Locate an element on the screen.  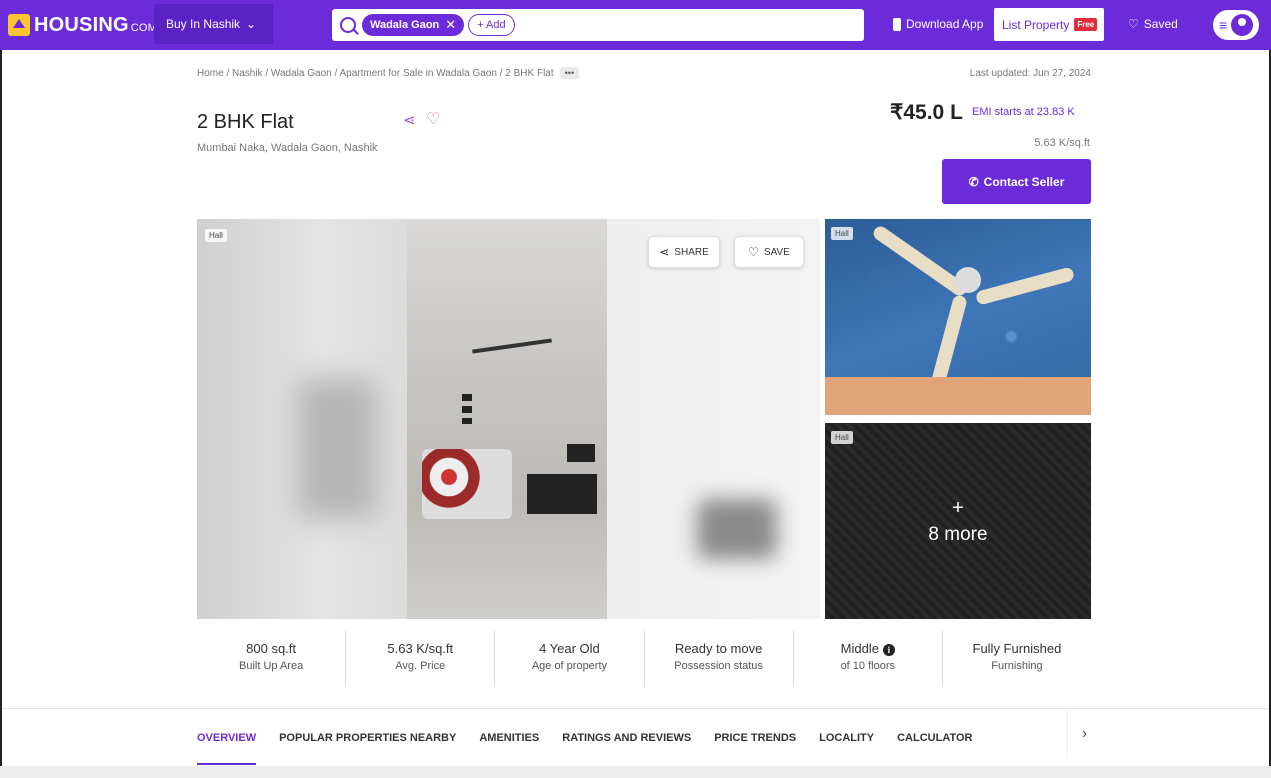
side-photo-more: Hall is located at coordinates (958, 521).